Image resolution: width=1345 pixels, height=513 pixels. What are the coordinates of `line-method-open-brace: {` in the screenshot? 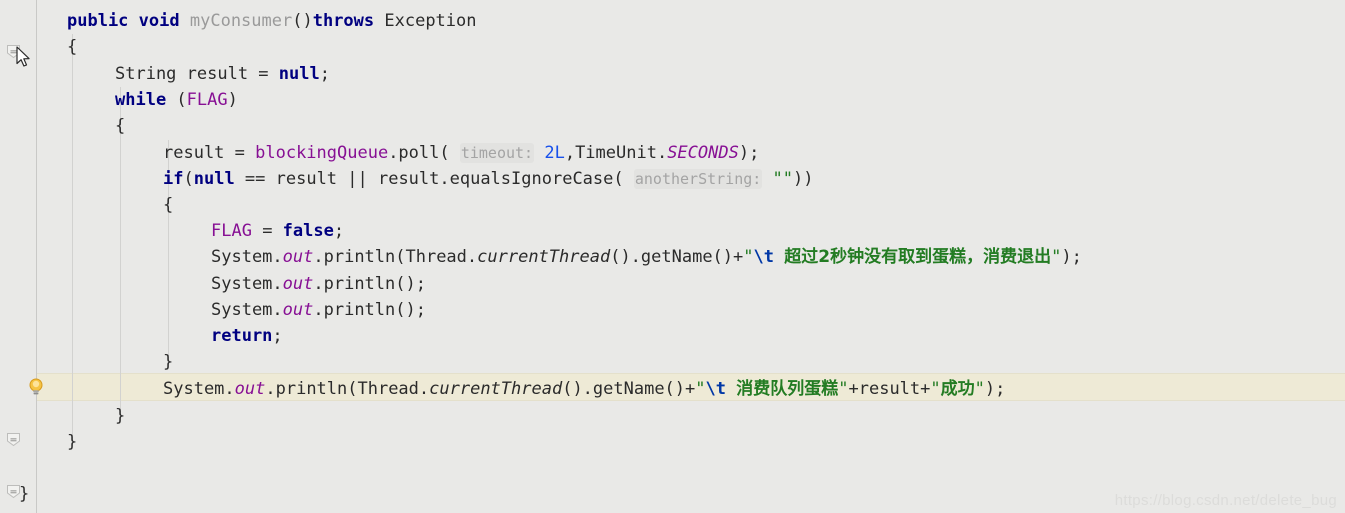 It's located at (38, 47).